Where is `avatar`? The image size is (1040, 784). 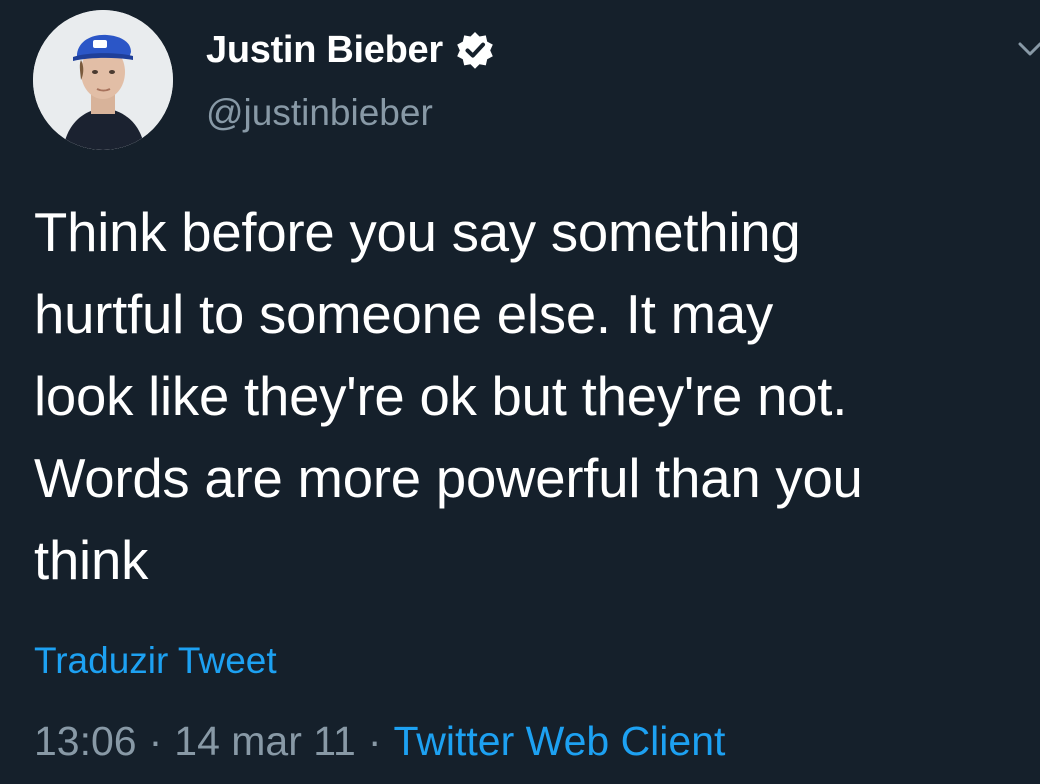
avatar is located at coordinates (103, 80).